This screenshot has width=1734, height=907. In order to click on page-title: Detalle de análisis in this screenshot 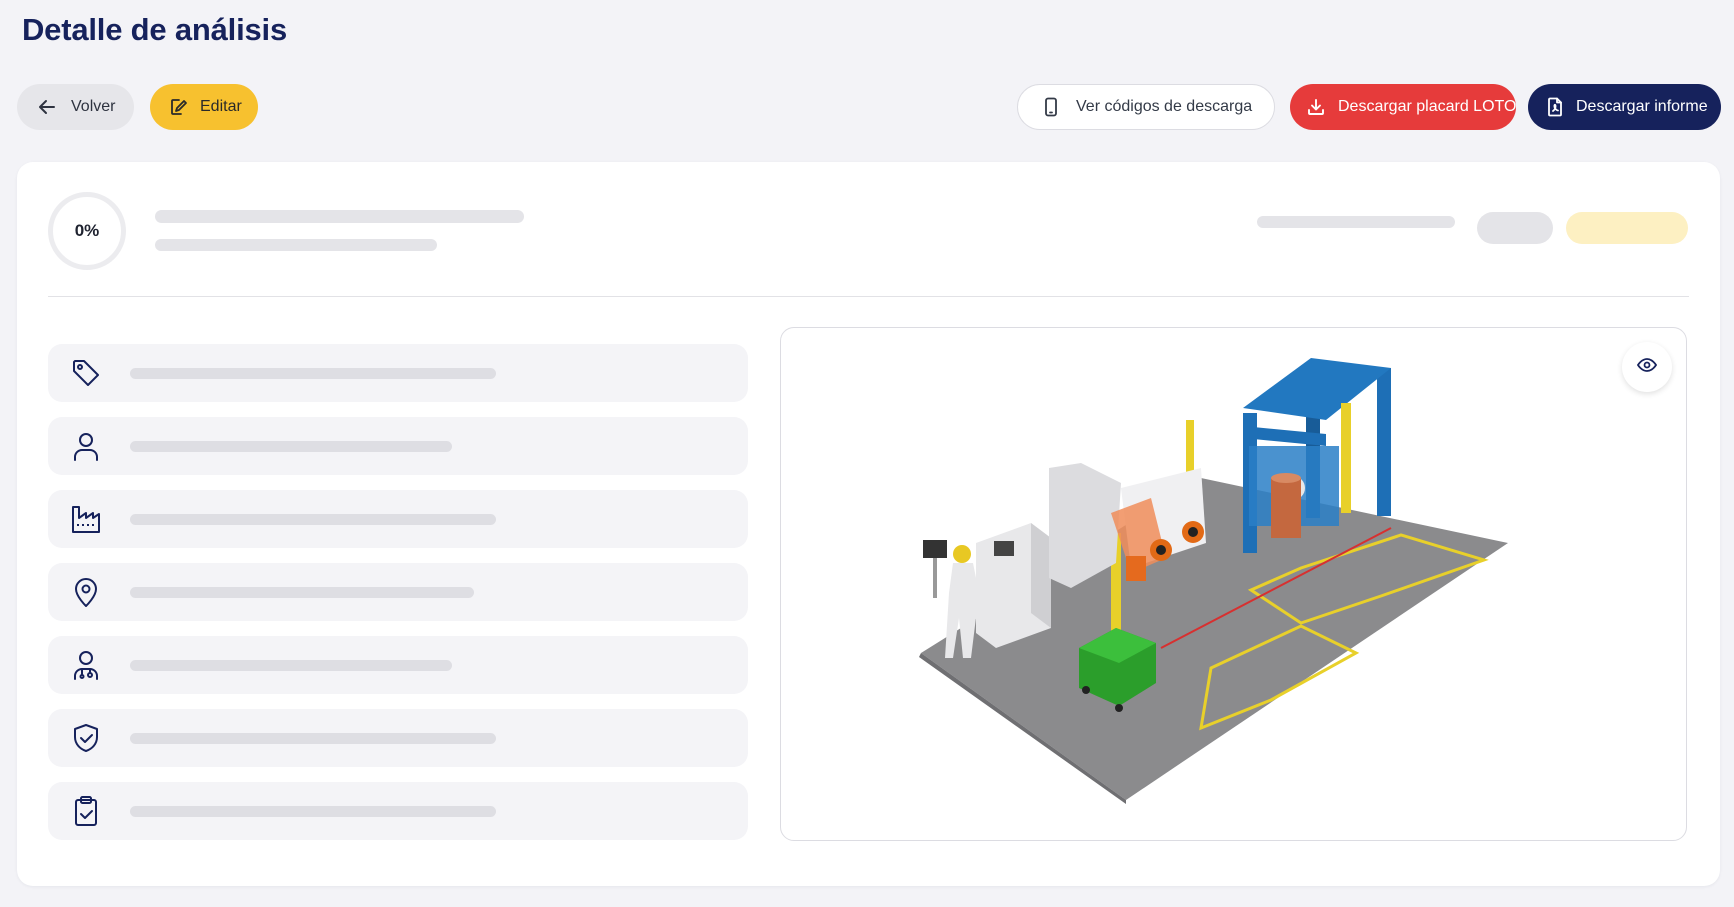, I will do `click(154, 29)`.